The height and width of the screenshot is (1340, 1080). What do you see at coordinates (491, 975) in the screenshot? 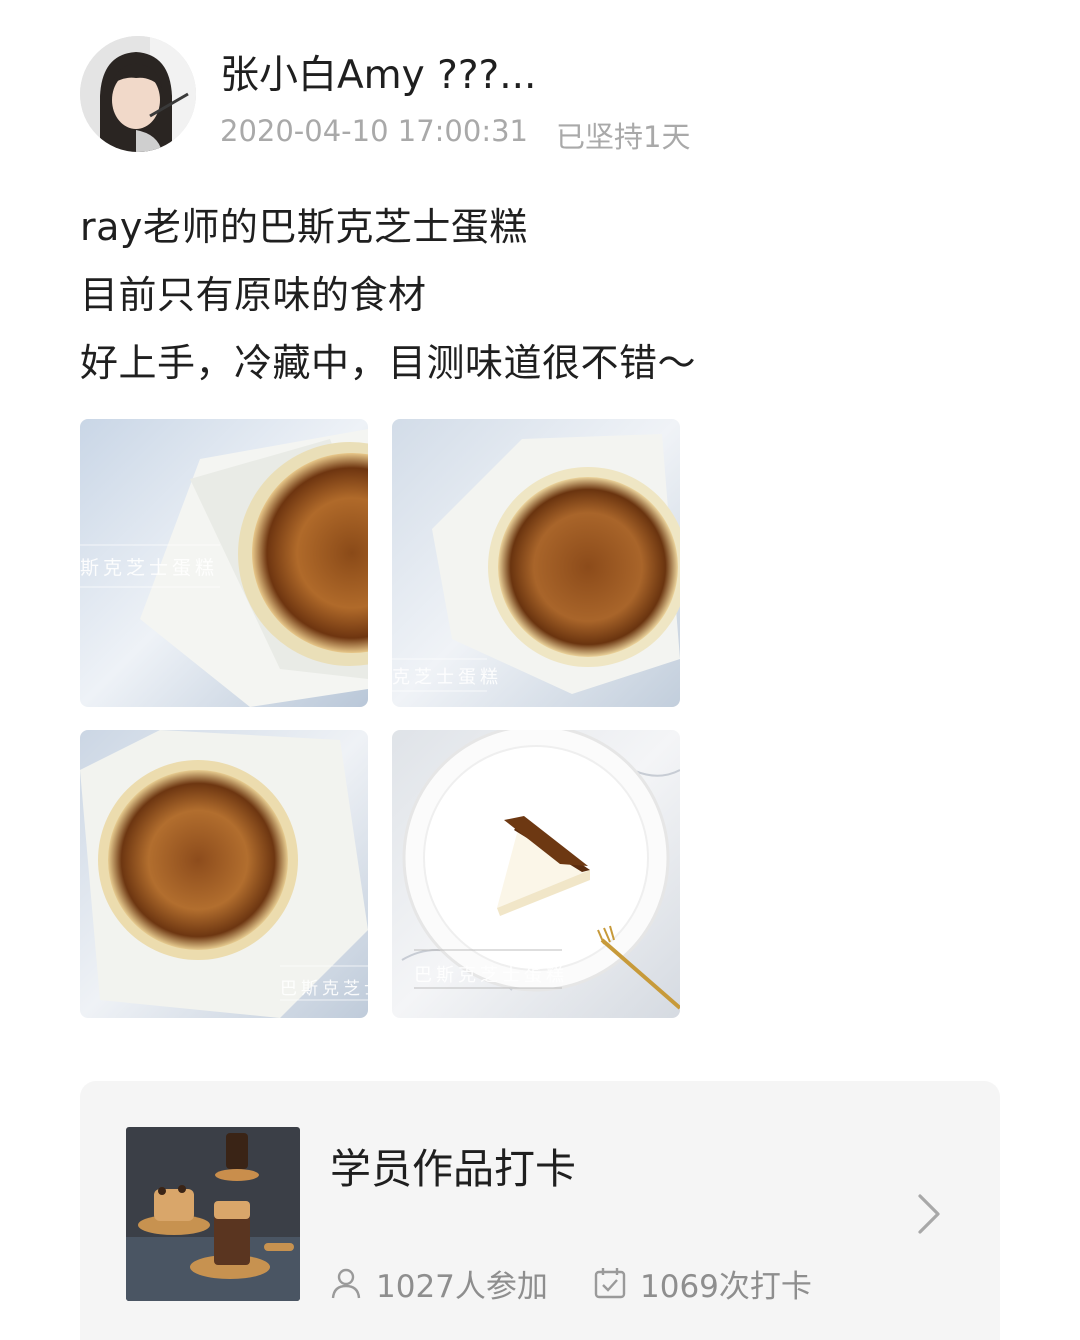
I see `photo-watermark: 巴斯克芝士蛋糕` at bounding box center [491, 975].